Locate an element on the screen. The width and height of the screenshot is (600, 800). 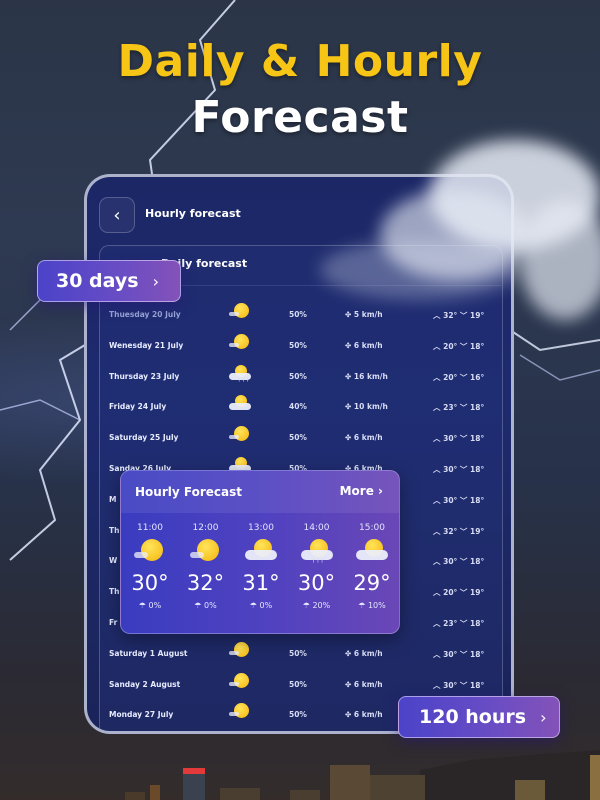
more-button: More › is located at coordinates (361, 491).